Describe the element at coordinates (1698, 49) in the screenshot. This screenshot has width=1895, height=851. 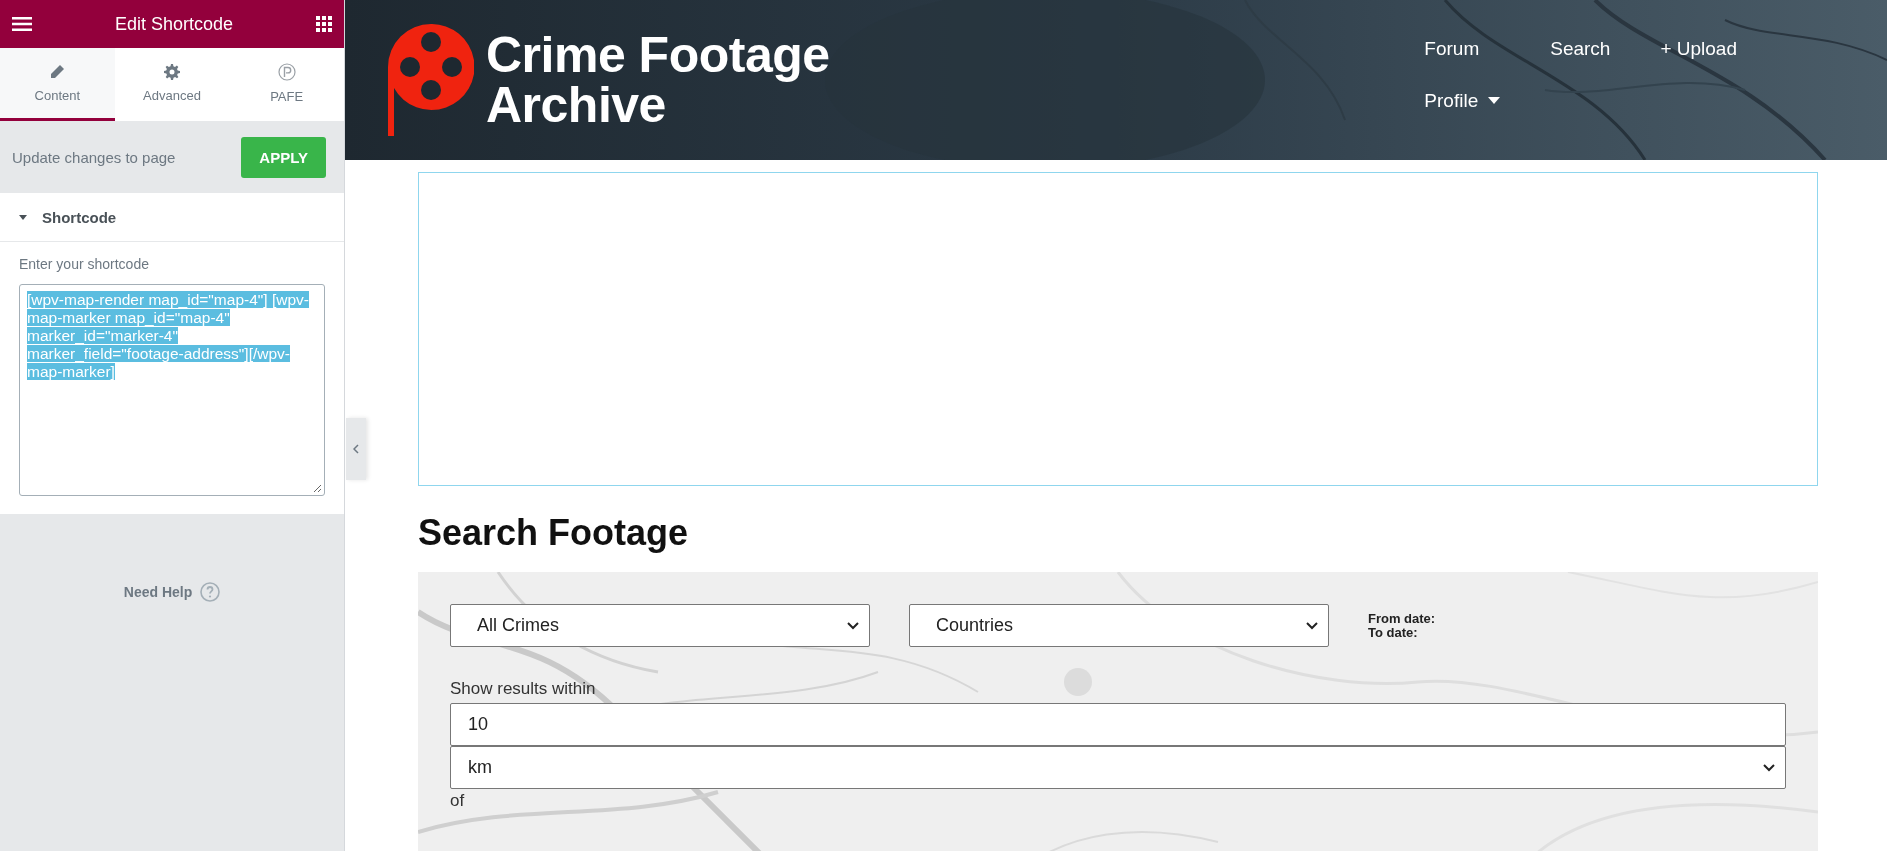
I see `nav-link: + Upload` at that location.